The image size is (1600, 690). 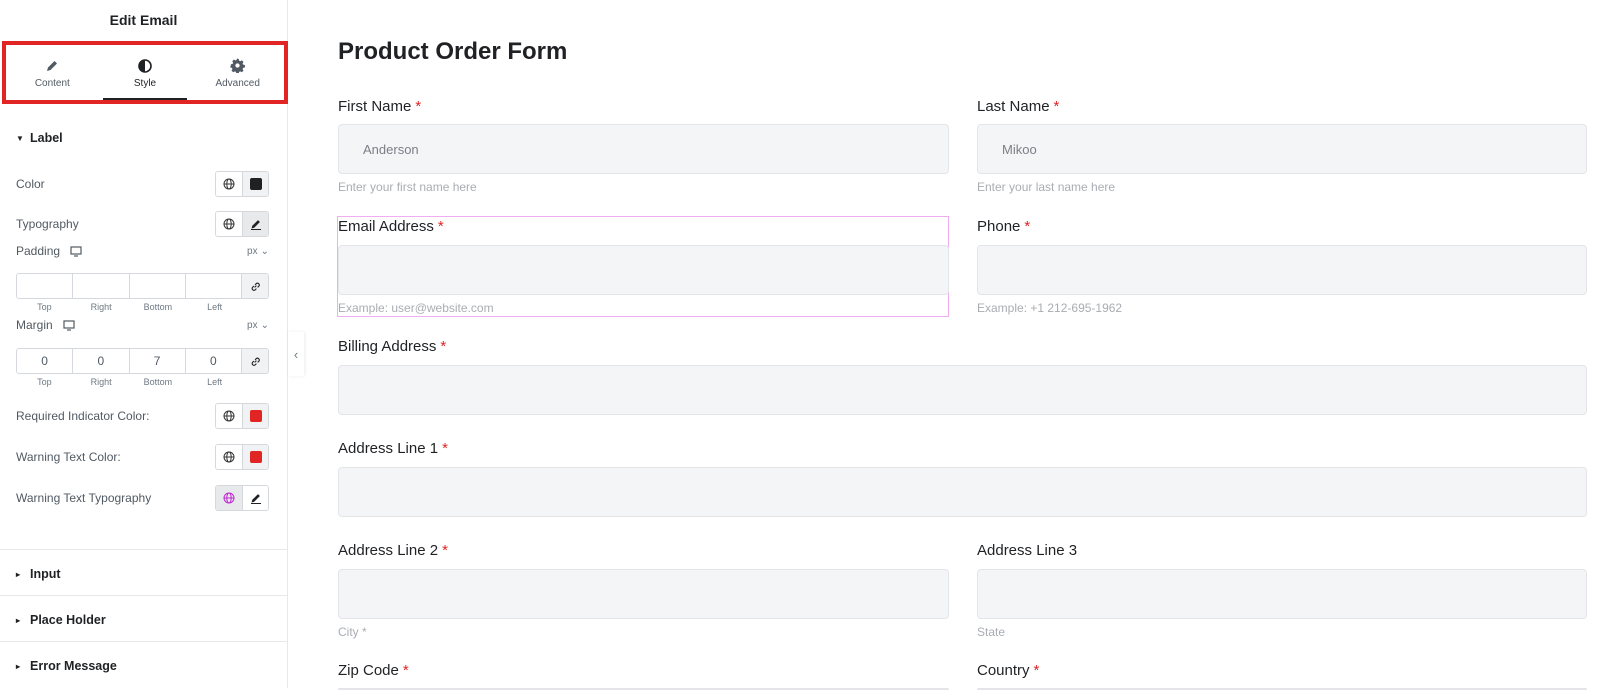 What do you see at coordinates (45, 361) in the screenshot?
I see `margin-top-input: 0` at bounding box center [45, 361].